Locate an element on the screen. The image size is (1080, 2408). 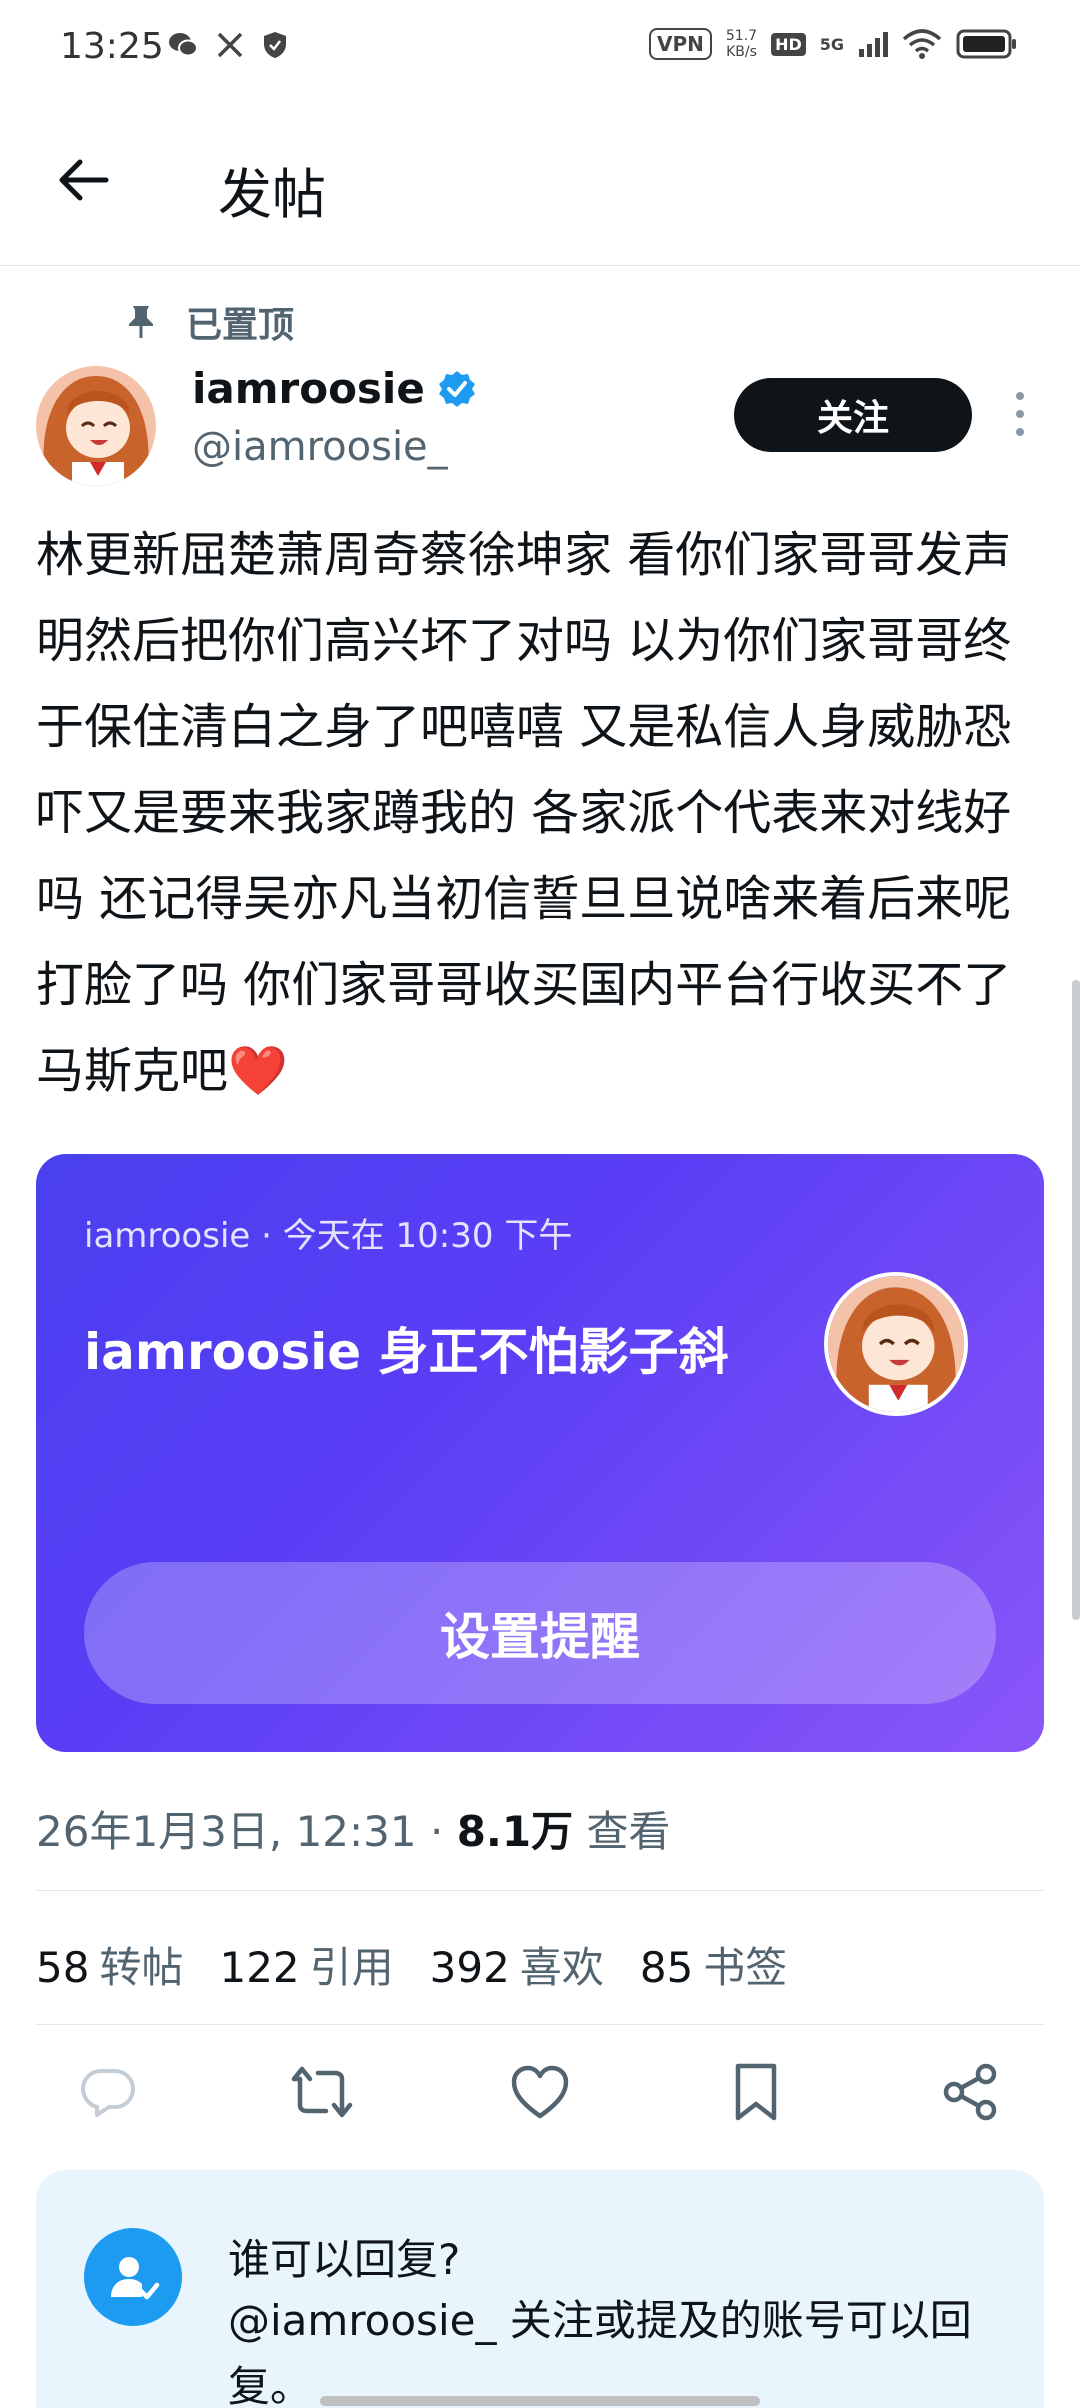
signal-icon is located at coordinates (873, 44).